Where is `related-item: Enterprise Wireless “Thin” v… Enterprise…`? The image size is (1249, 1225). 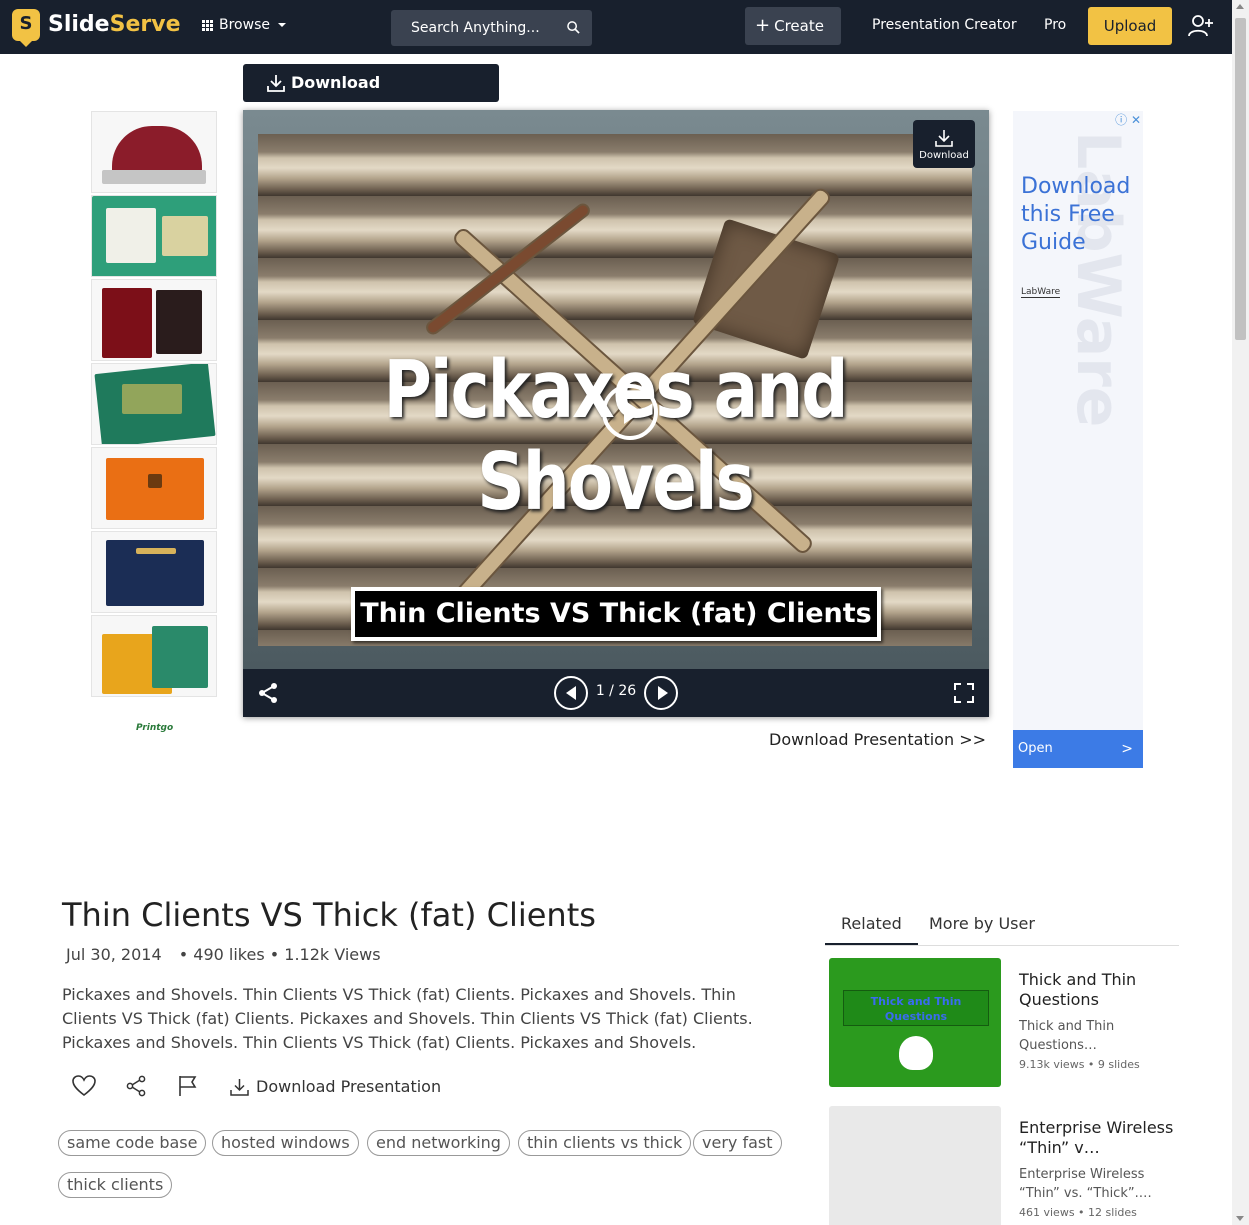
related-item: Enterprise Wireless “Thin” v… Enterprise… is located at coordinates (1004, 1165).